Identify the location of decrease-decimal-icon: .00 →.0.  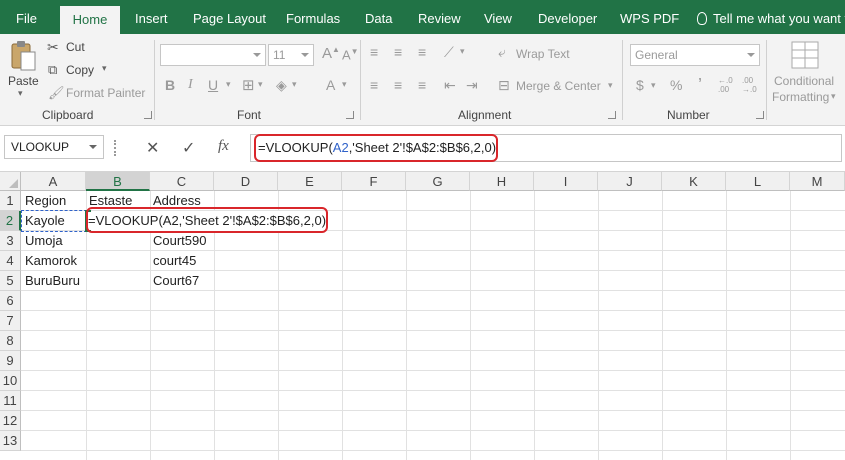
(752, 85).